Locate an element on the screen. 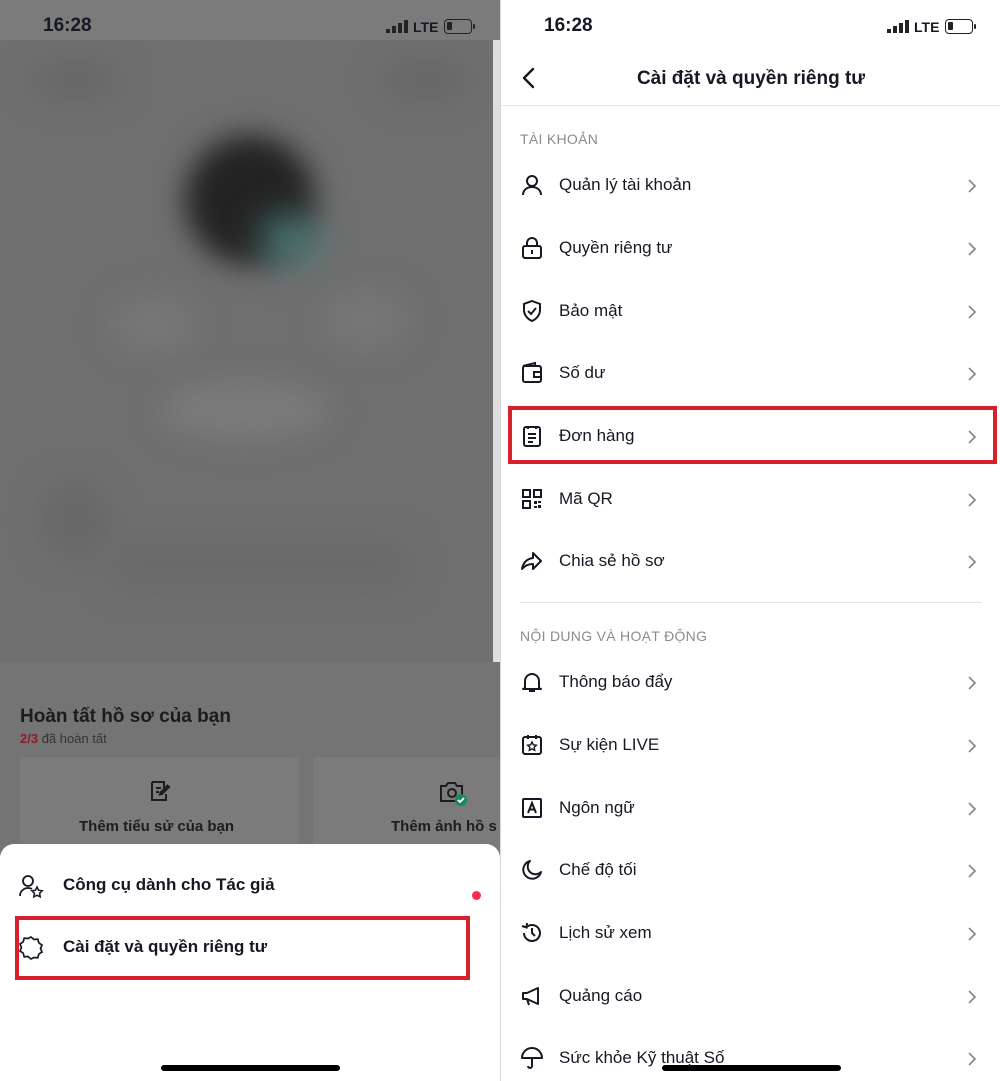 This screenshot has width=1000, height=1081. settings-item-label: Lịch sử xem is located at coordinates (605, 932).